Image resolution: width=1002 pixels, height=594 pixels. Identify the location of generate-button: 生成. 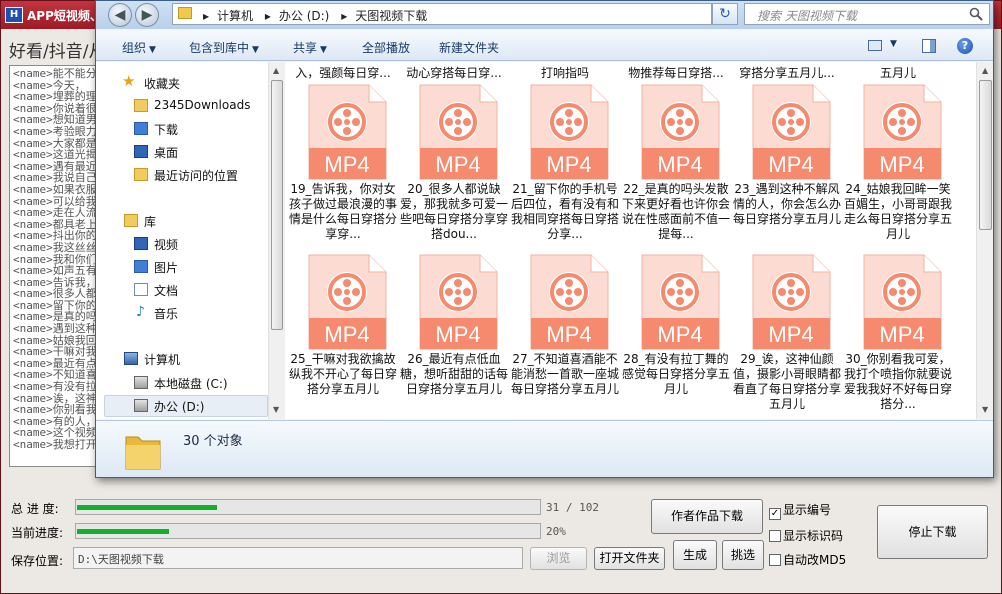
(695, 555).